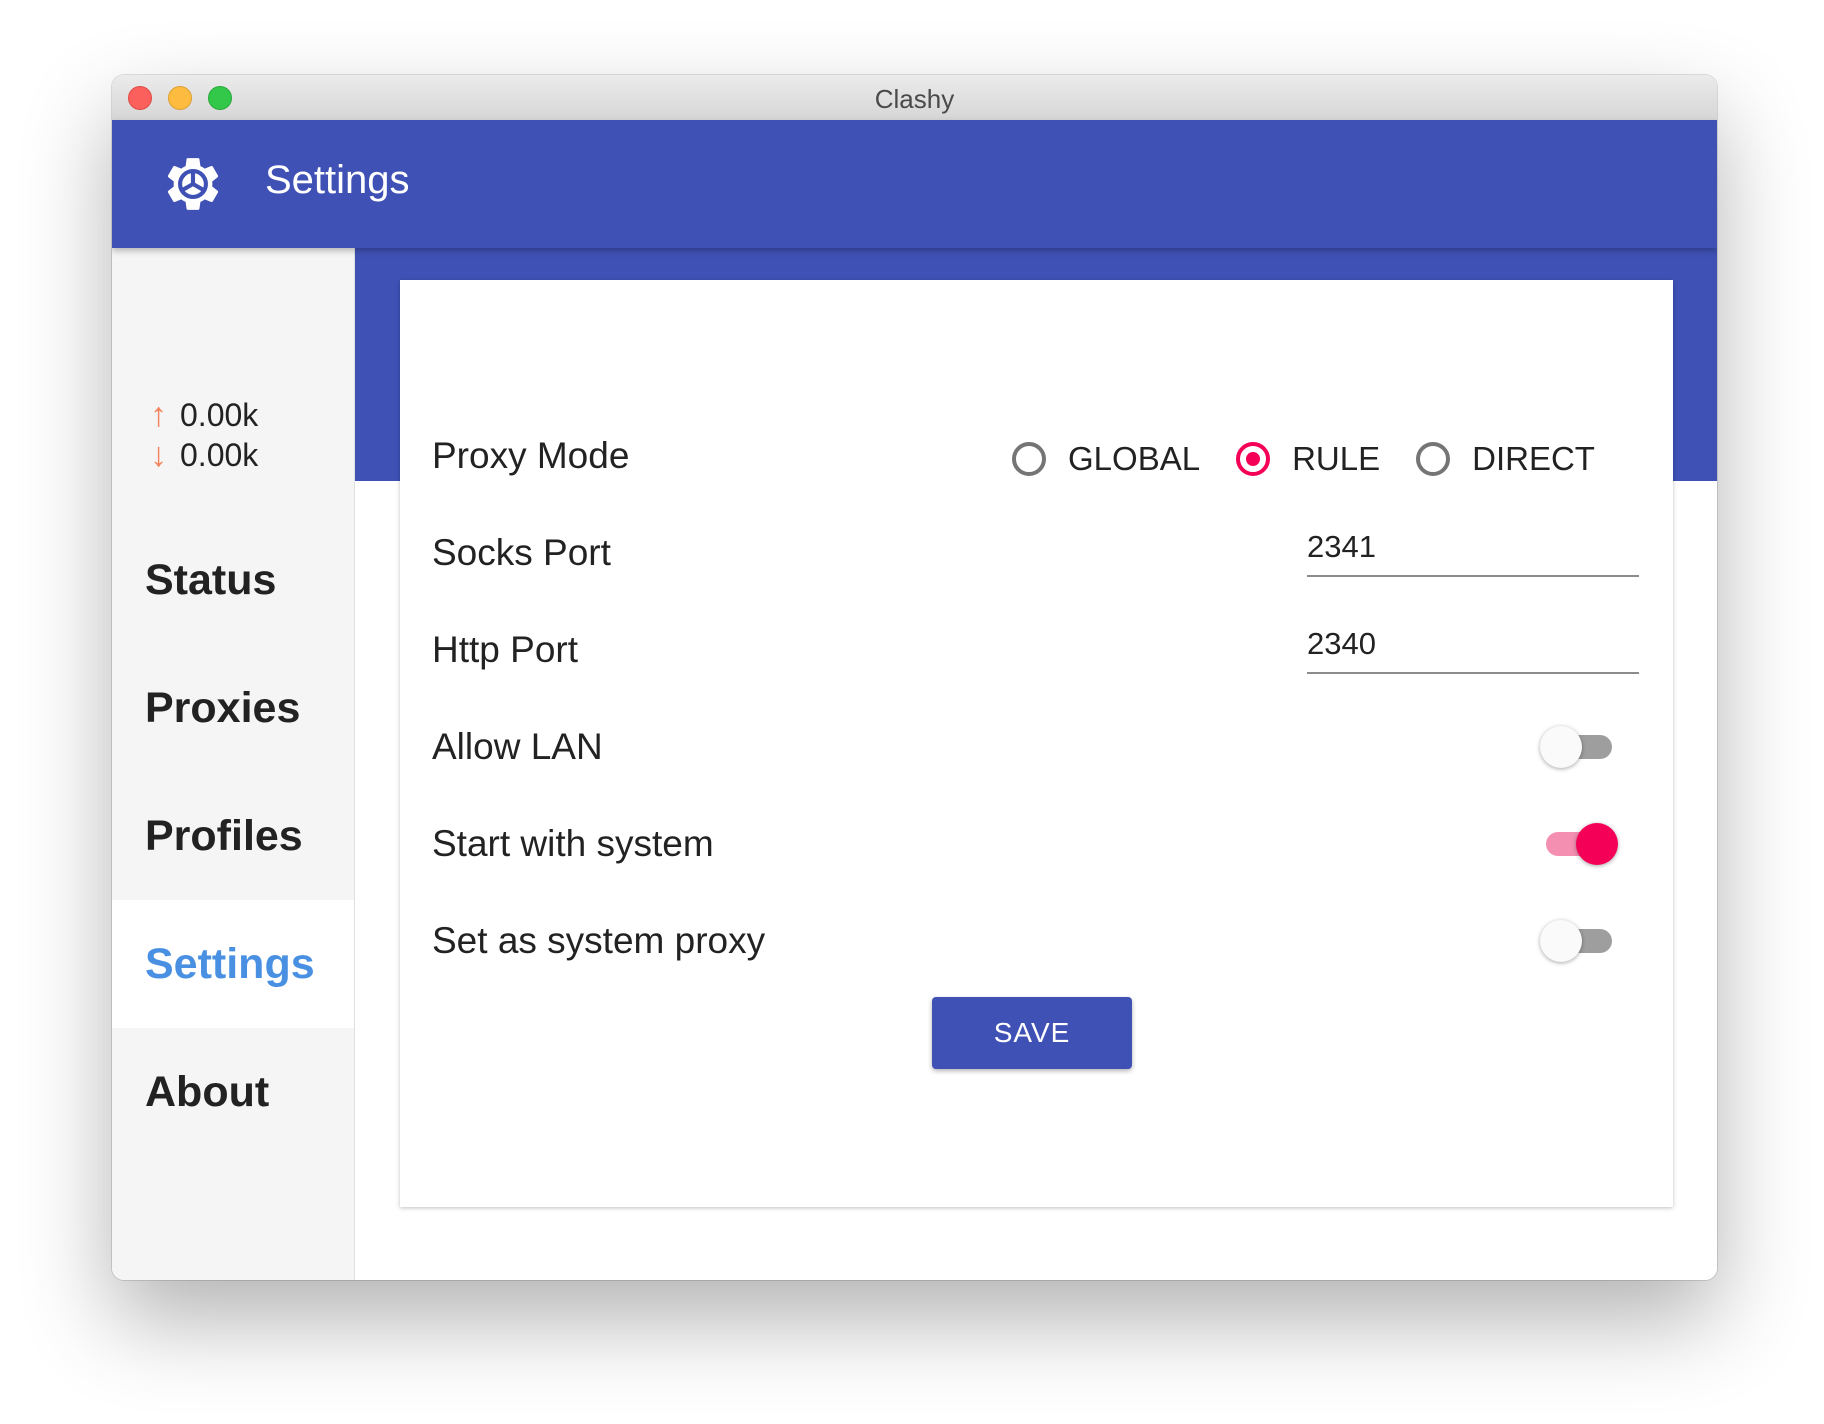  What do you see at coordinates (219, 415) in the screenshot?
I see `upload-speed-value: 0.00k` at bounding box center [219, 415].